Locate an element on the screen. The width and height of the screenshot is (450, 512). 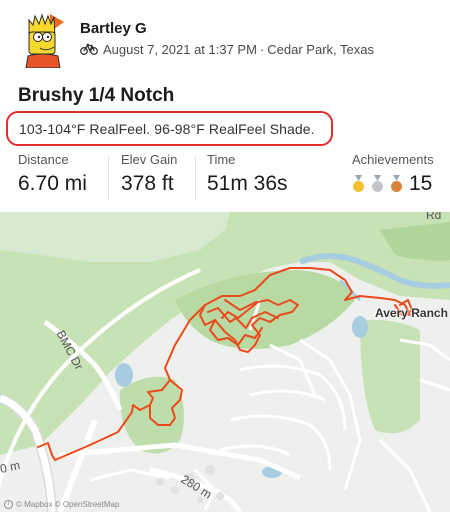
achievement-medals: 15 is located at coordinates (393, 184).